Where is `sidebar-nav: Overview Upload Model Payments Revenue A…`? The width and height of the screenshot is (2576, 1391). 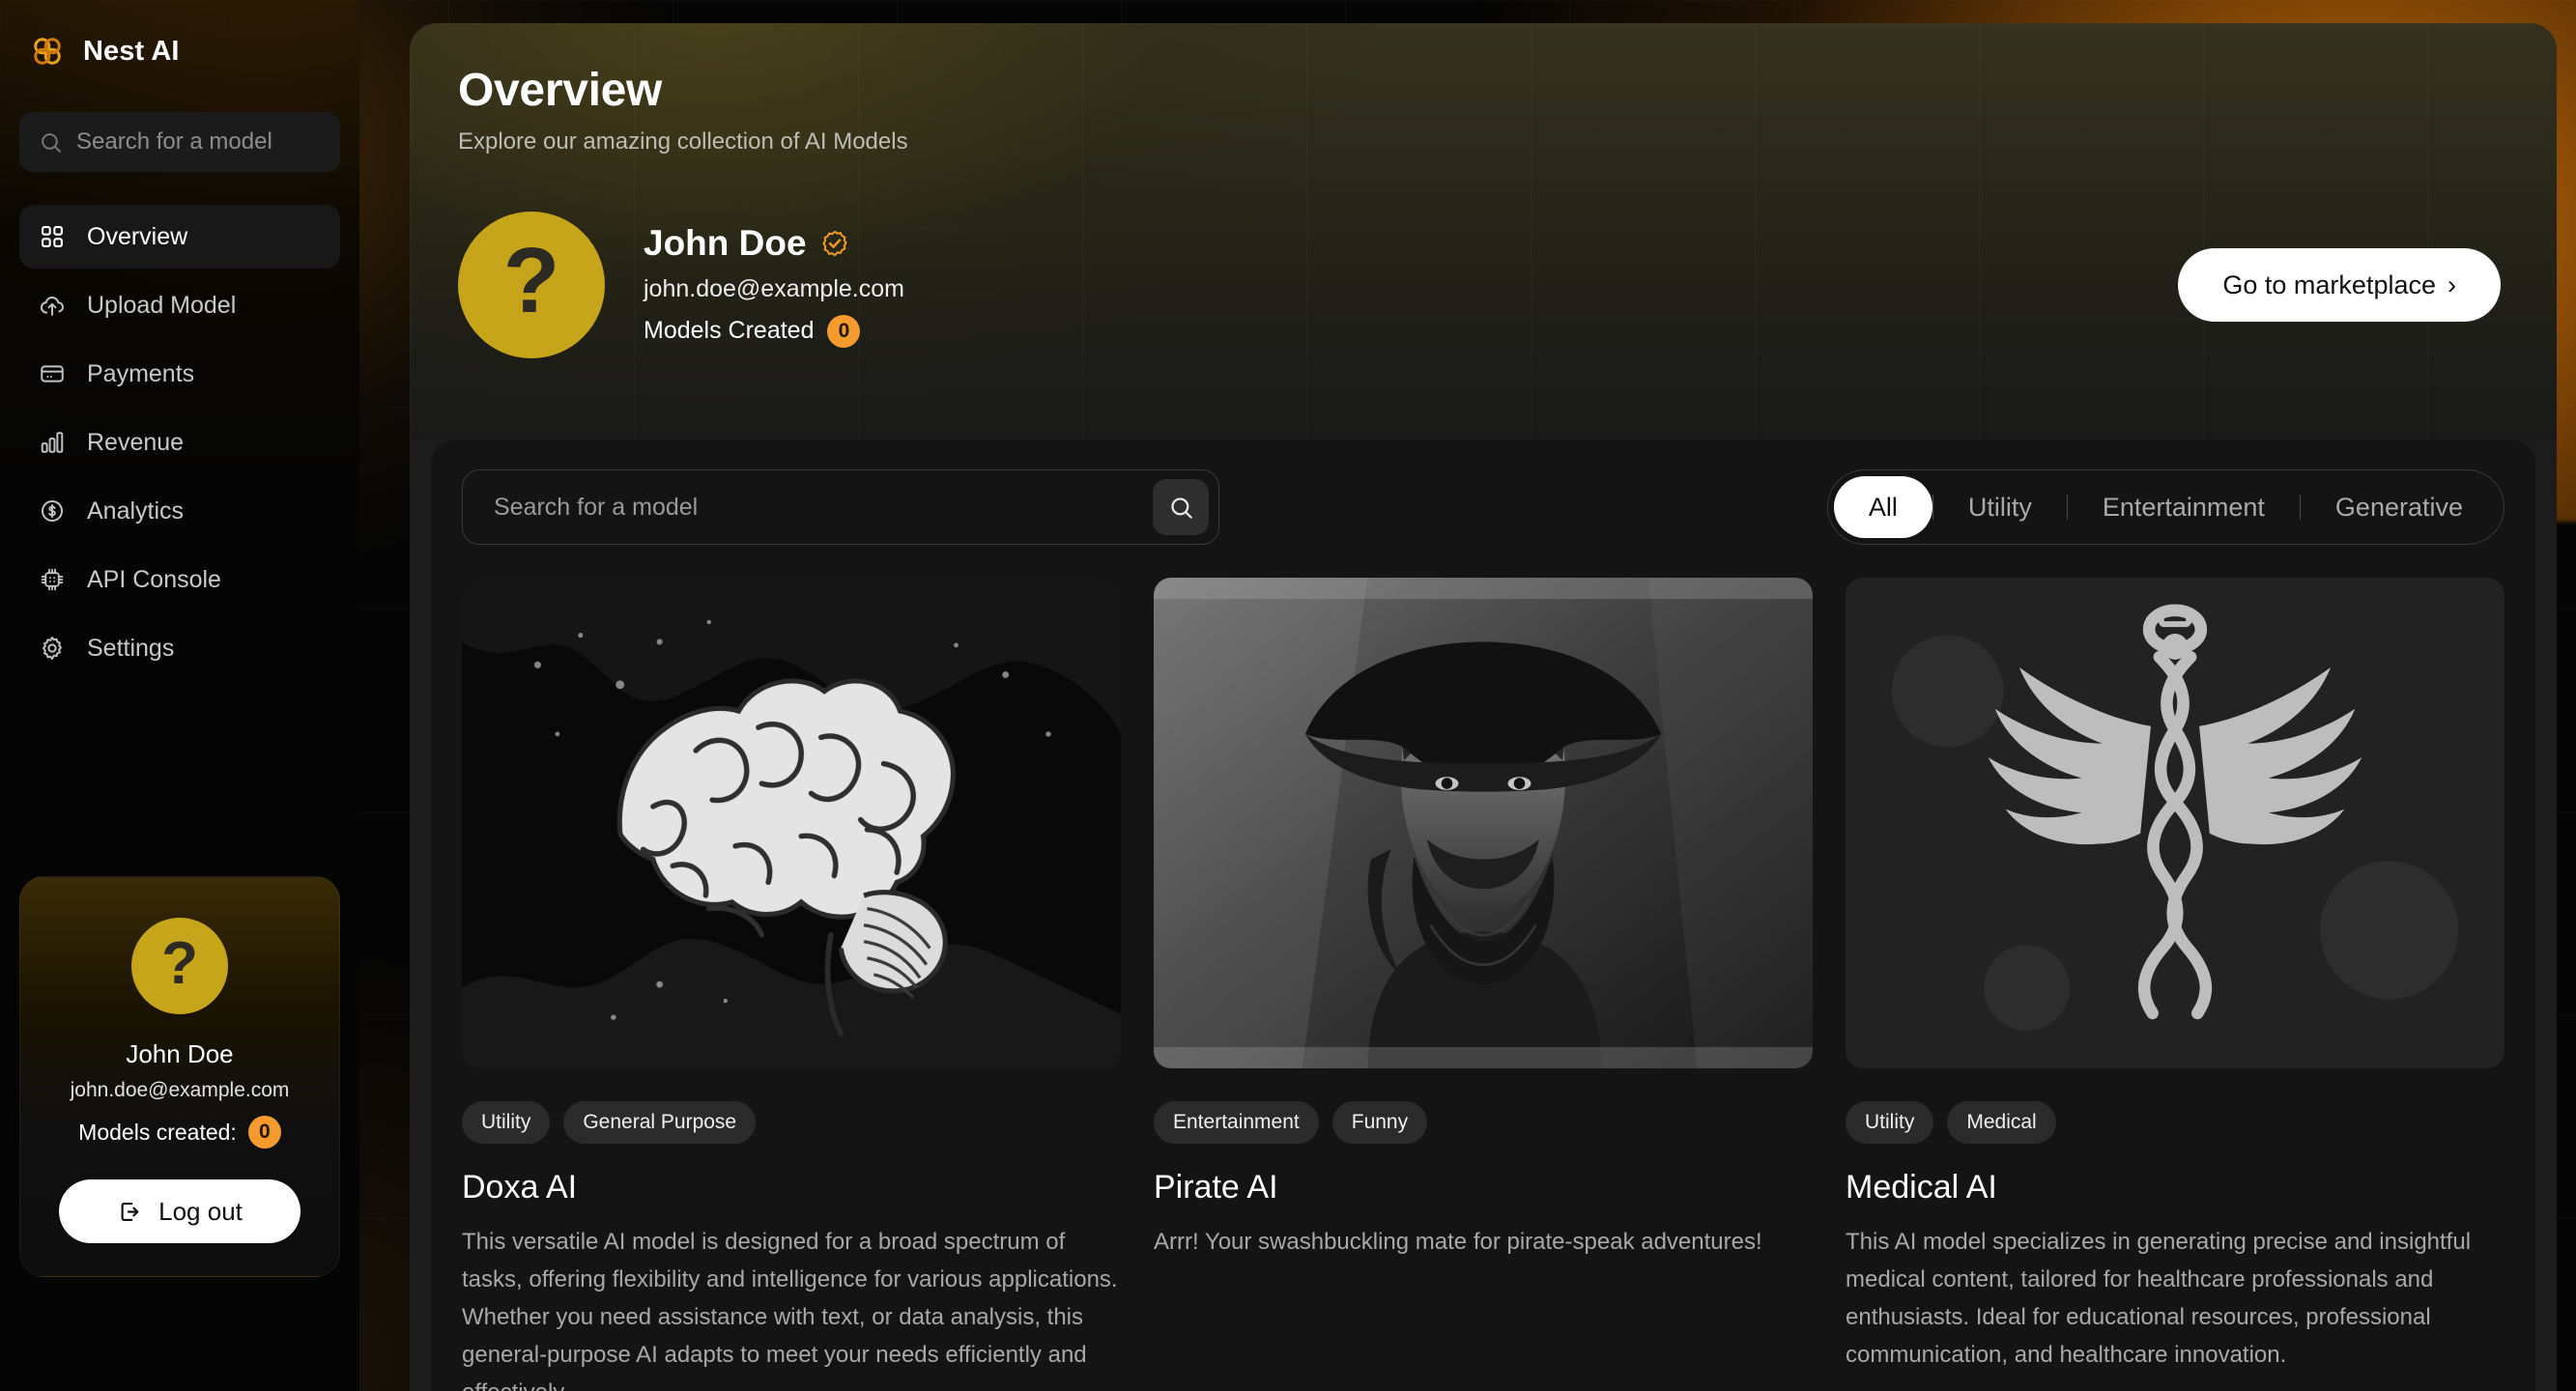
sidebar-nav: Overview Upload Model Payments Revenue A… is located at coordinates (180, 442).